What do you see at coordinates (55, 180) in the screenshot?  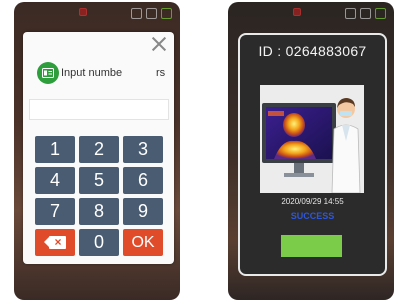 I see `key-4: 4` at bounding box center [55, 180].